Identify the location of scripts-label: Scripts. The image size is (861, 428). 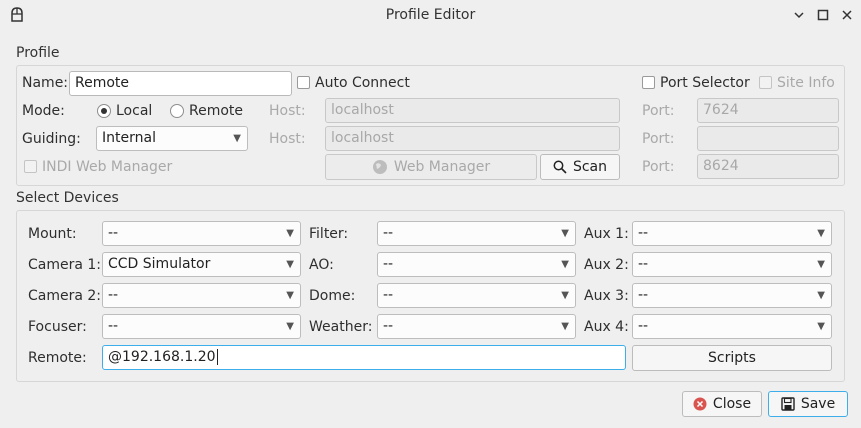
(732, 358).